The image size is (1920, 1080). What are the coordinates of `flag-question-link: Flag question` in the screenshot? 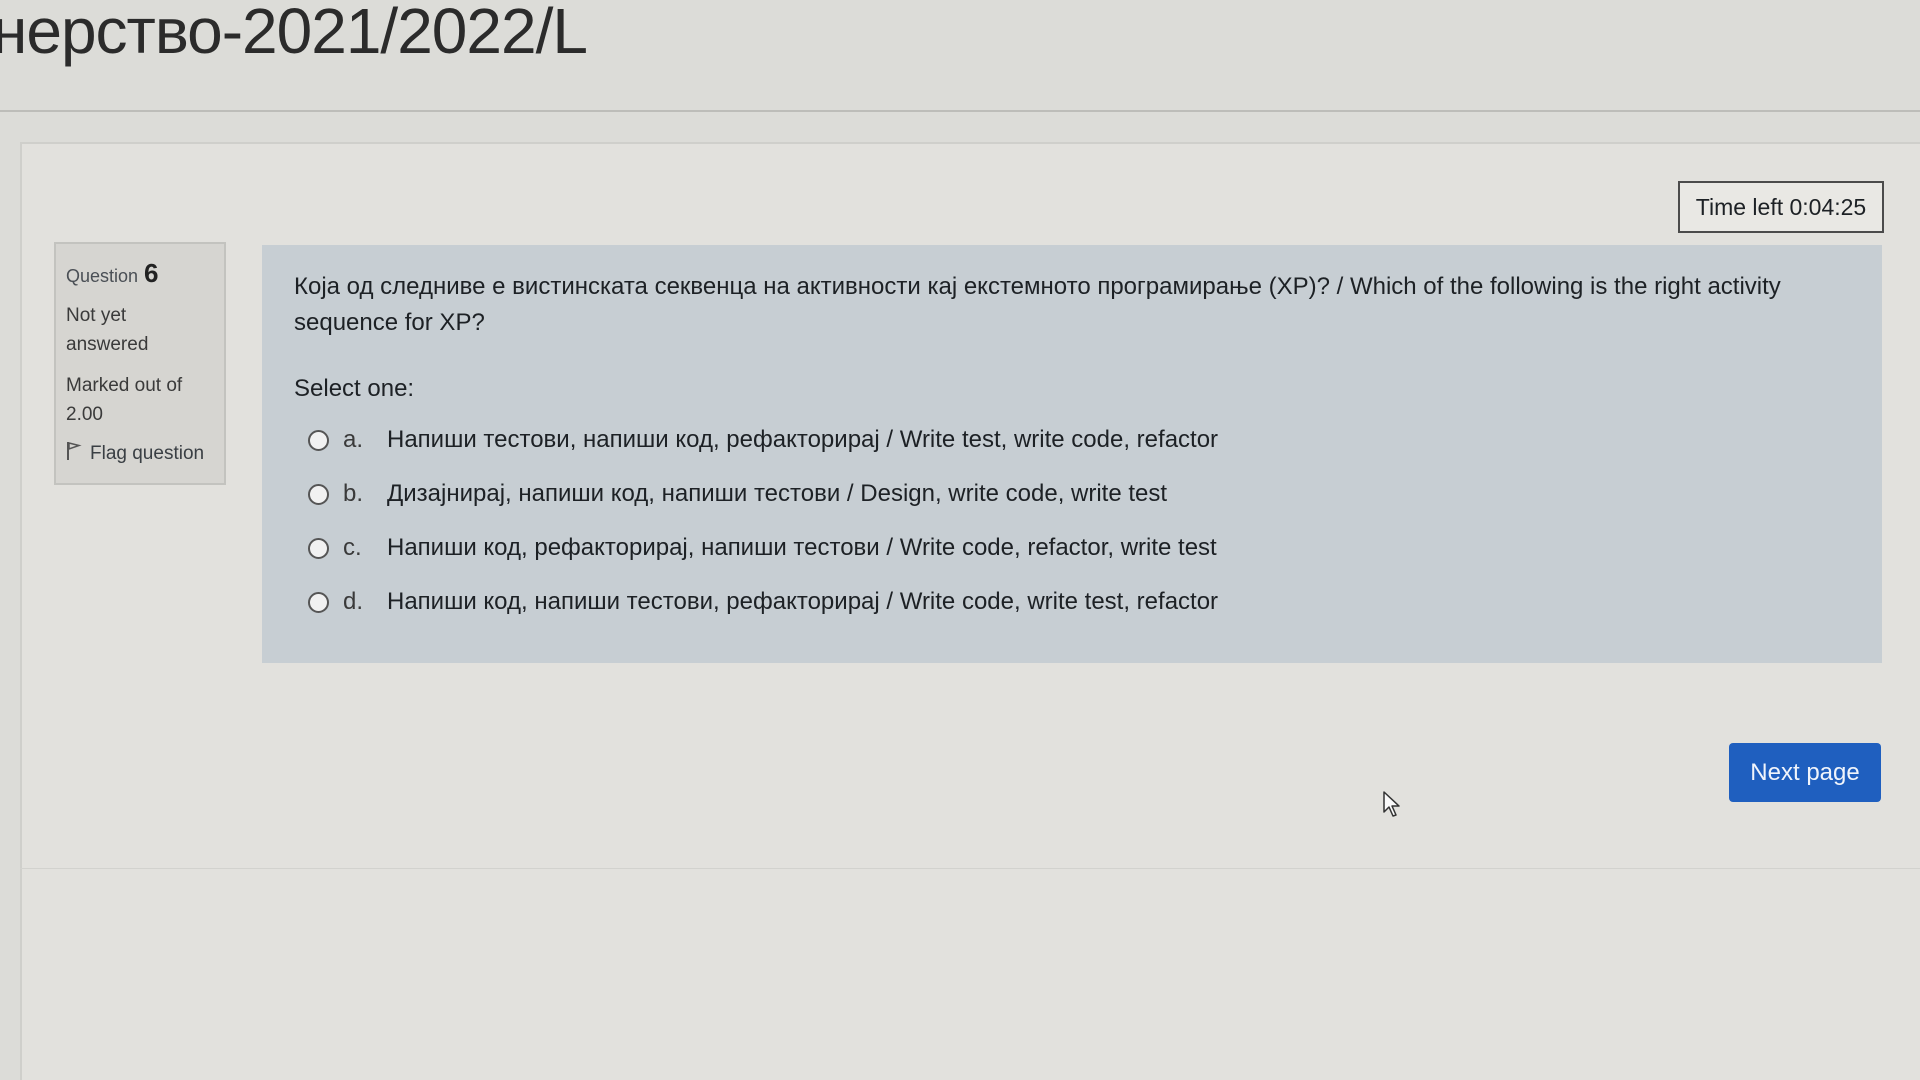 It's located at (140, 454).